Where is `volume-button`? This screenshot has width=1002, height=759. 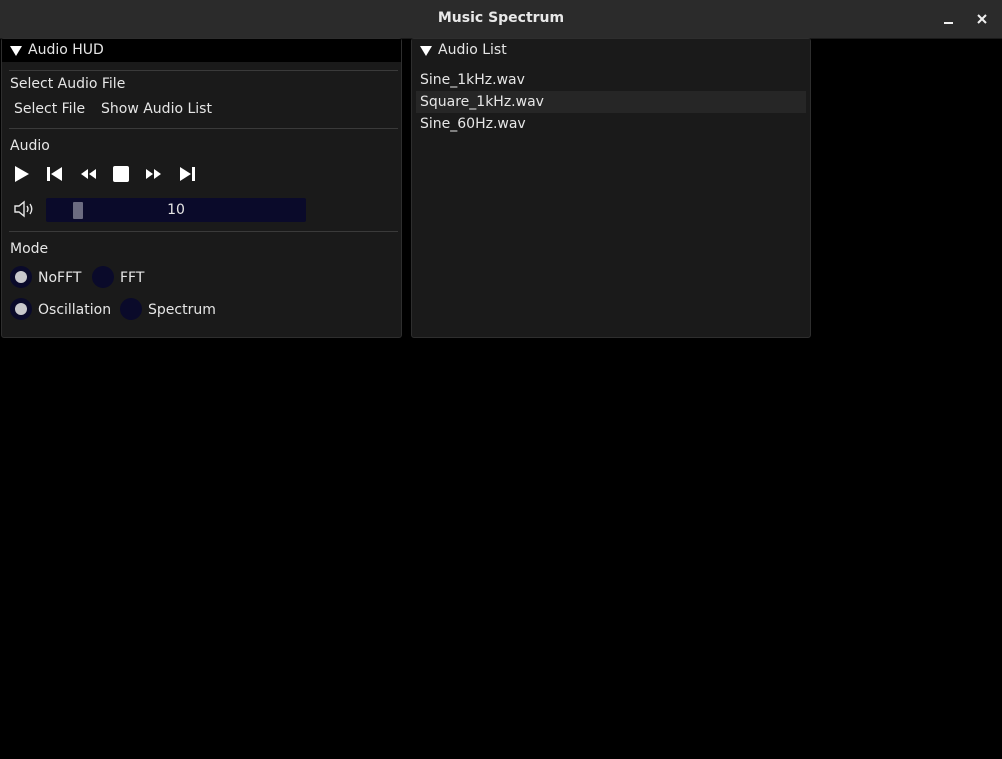
volume-button is located at coordinates (25, 209).